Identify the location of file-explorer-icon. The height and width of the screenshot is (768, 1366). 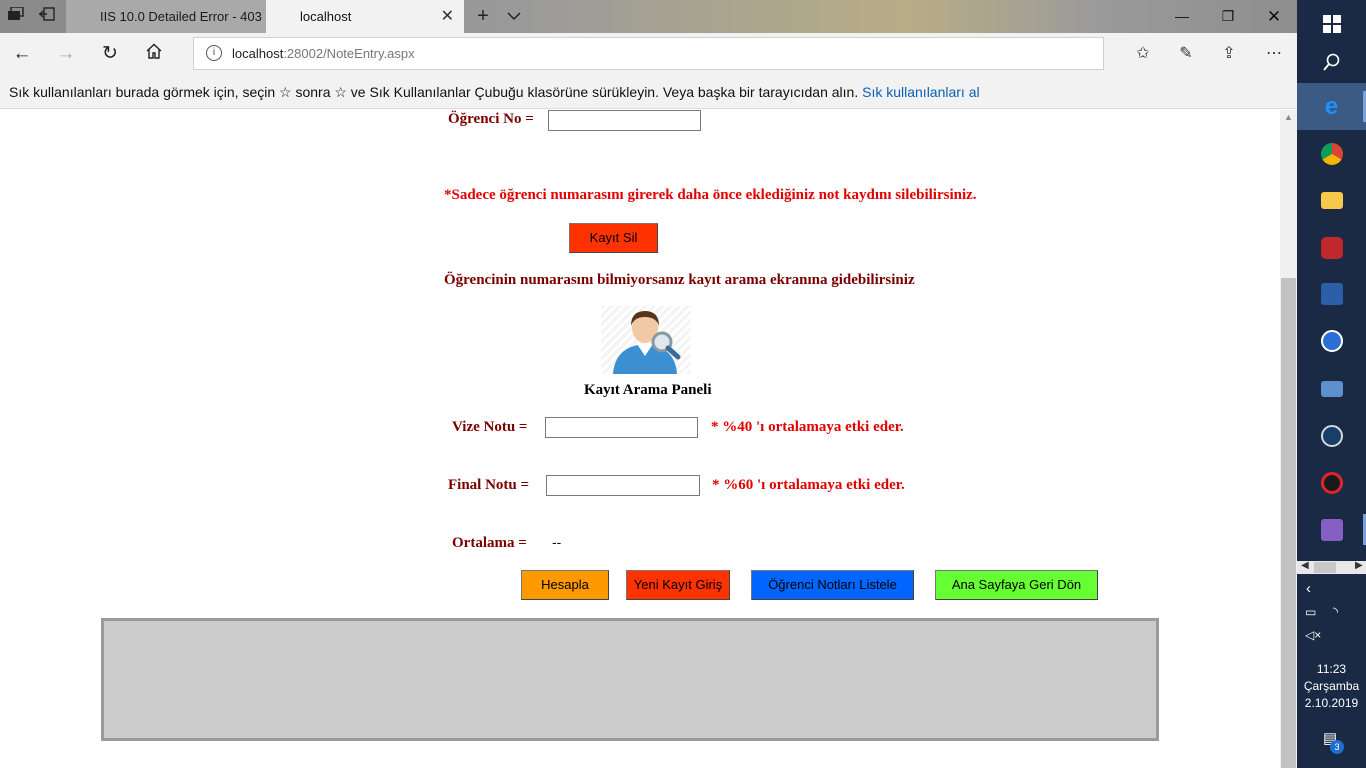
(1331, 200).